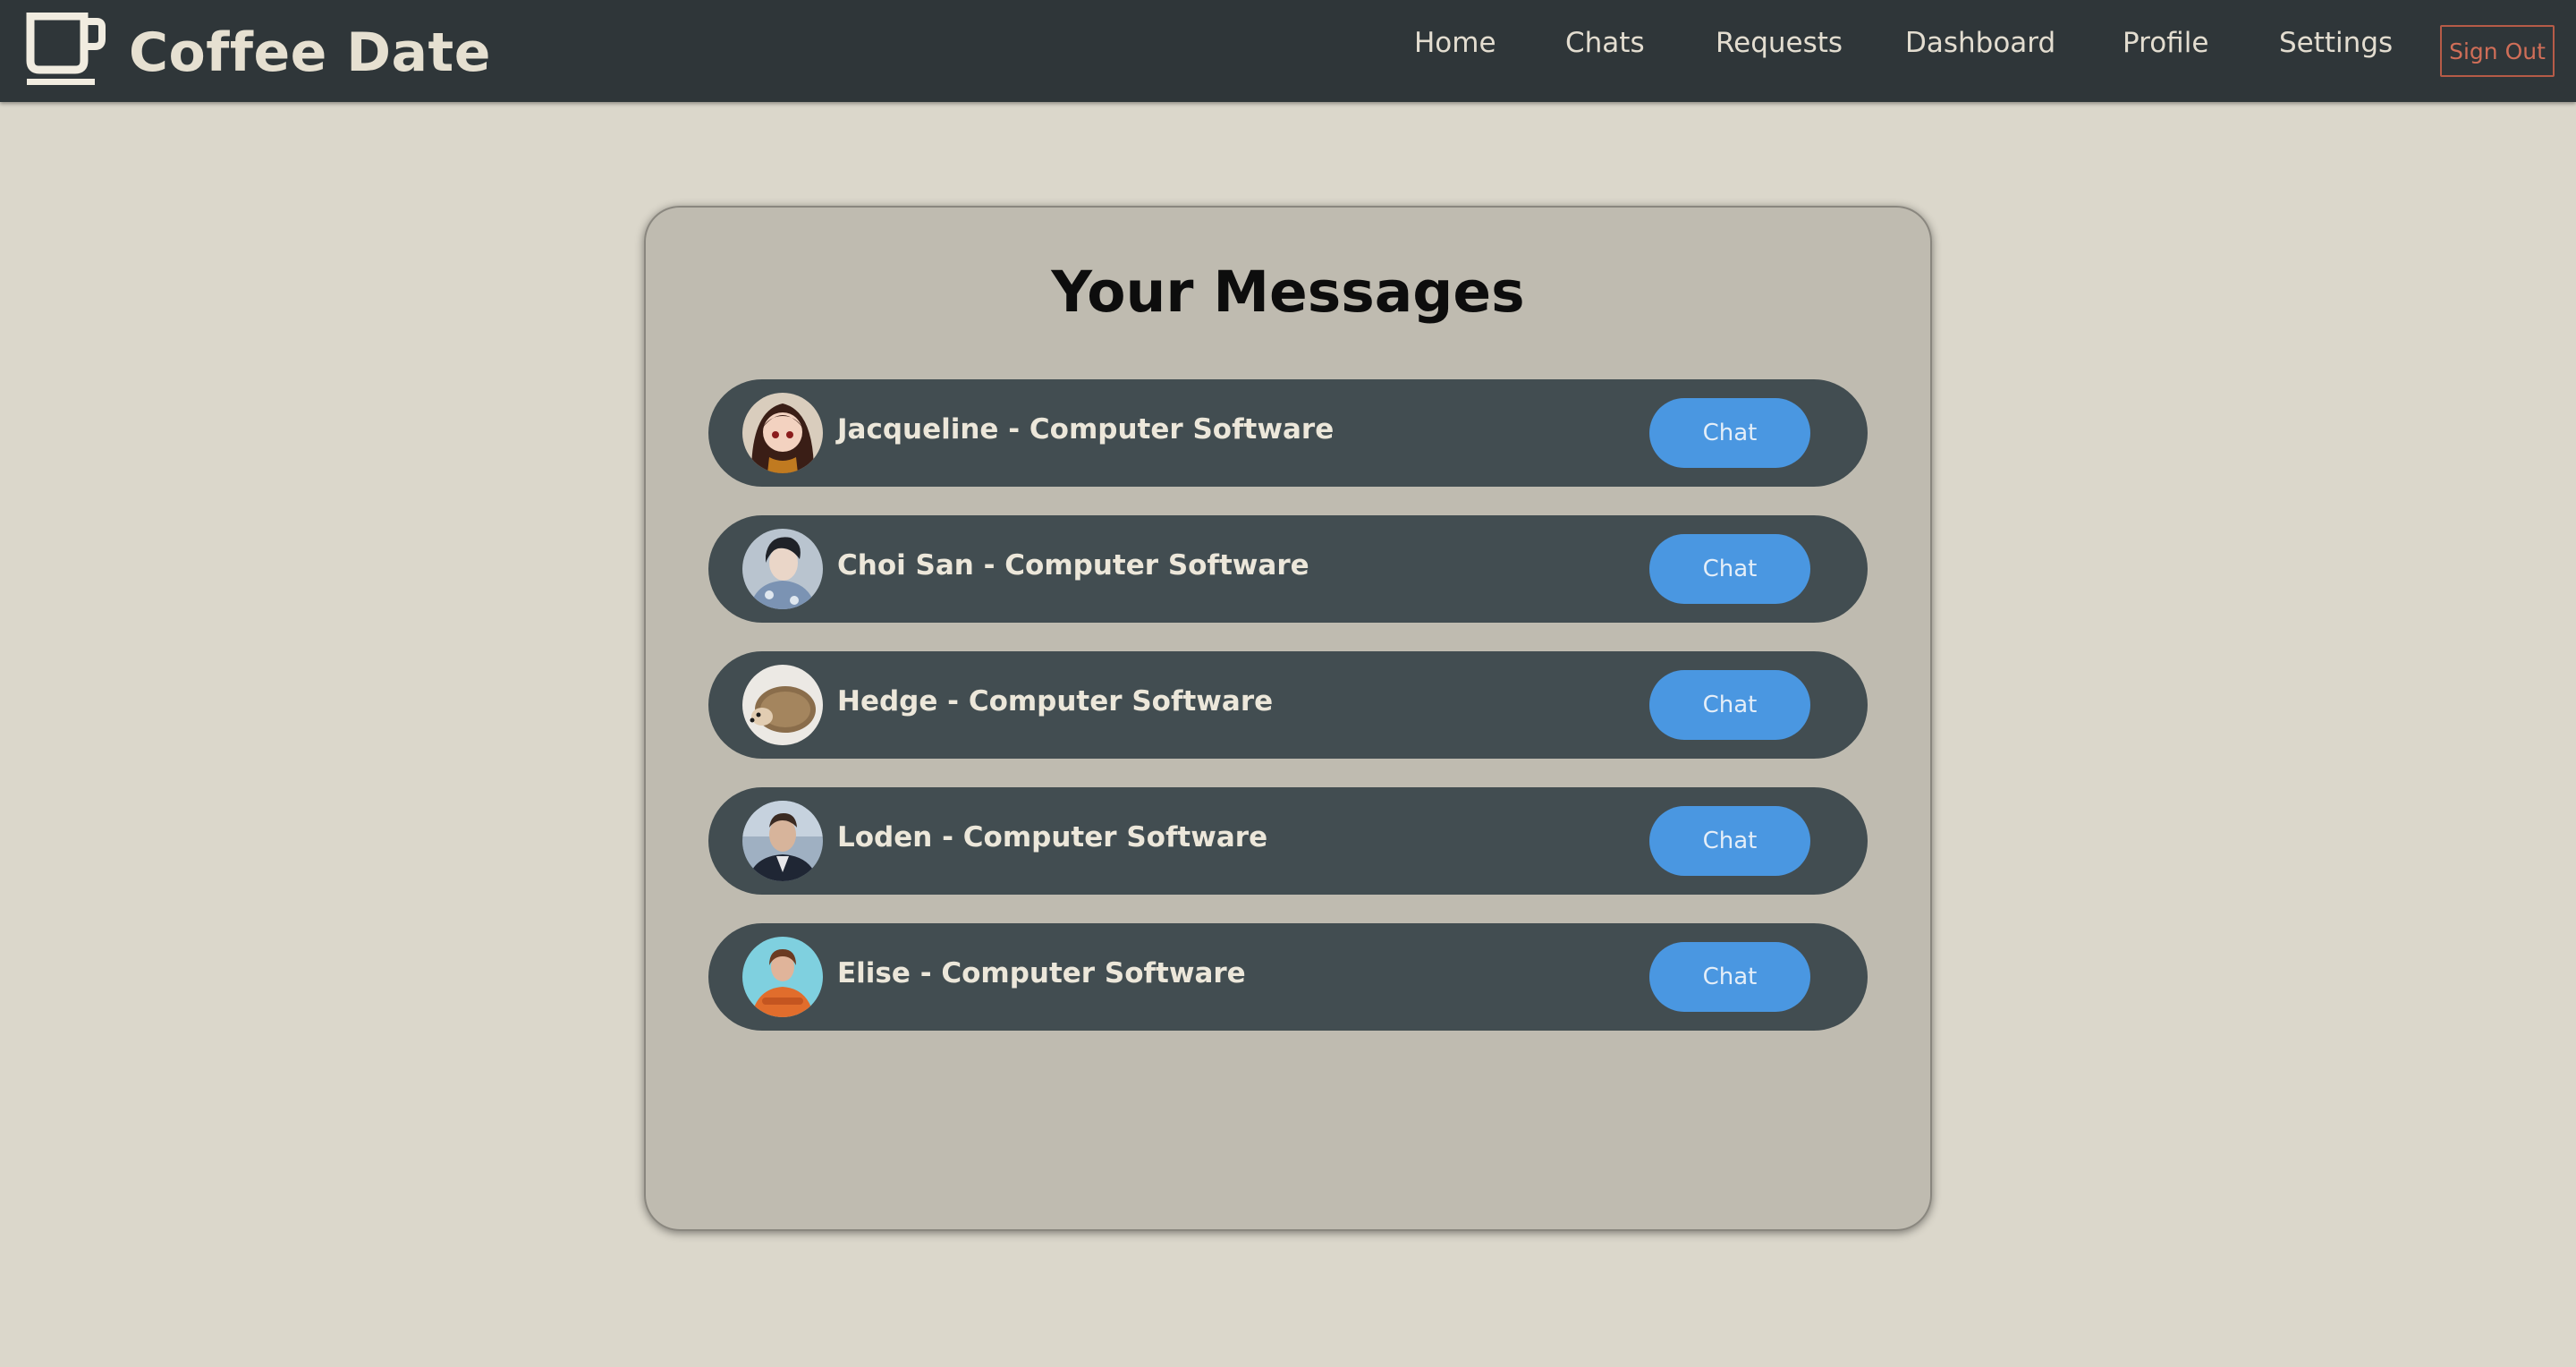  Describe the element at coordinates (1605, 43) in the screenshot. I see `nav-chats: Chats` at that location.